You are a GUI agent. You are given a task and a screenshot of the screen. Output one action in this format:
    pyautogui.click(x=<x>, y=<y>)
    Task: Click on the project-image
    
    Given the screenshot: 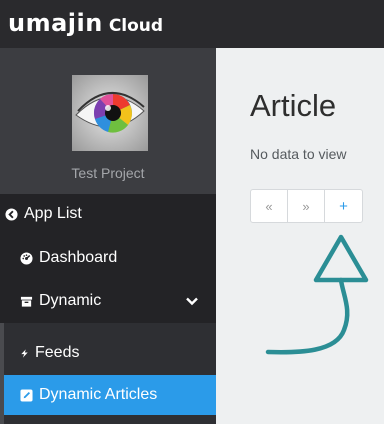 What is the action you would take?
    pyautogui.click(x=110, y=113)
    